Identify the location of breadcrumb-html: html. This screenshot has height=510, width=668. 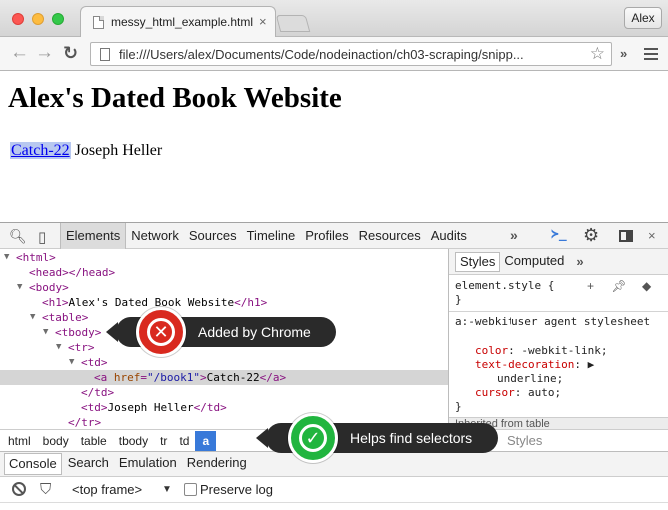
(19, 441).